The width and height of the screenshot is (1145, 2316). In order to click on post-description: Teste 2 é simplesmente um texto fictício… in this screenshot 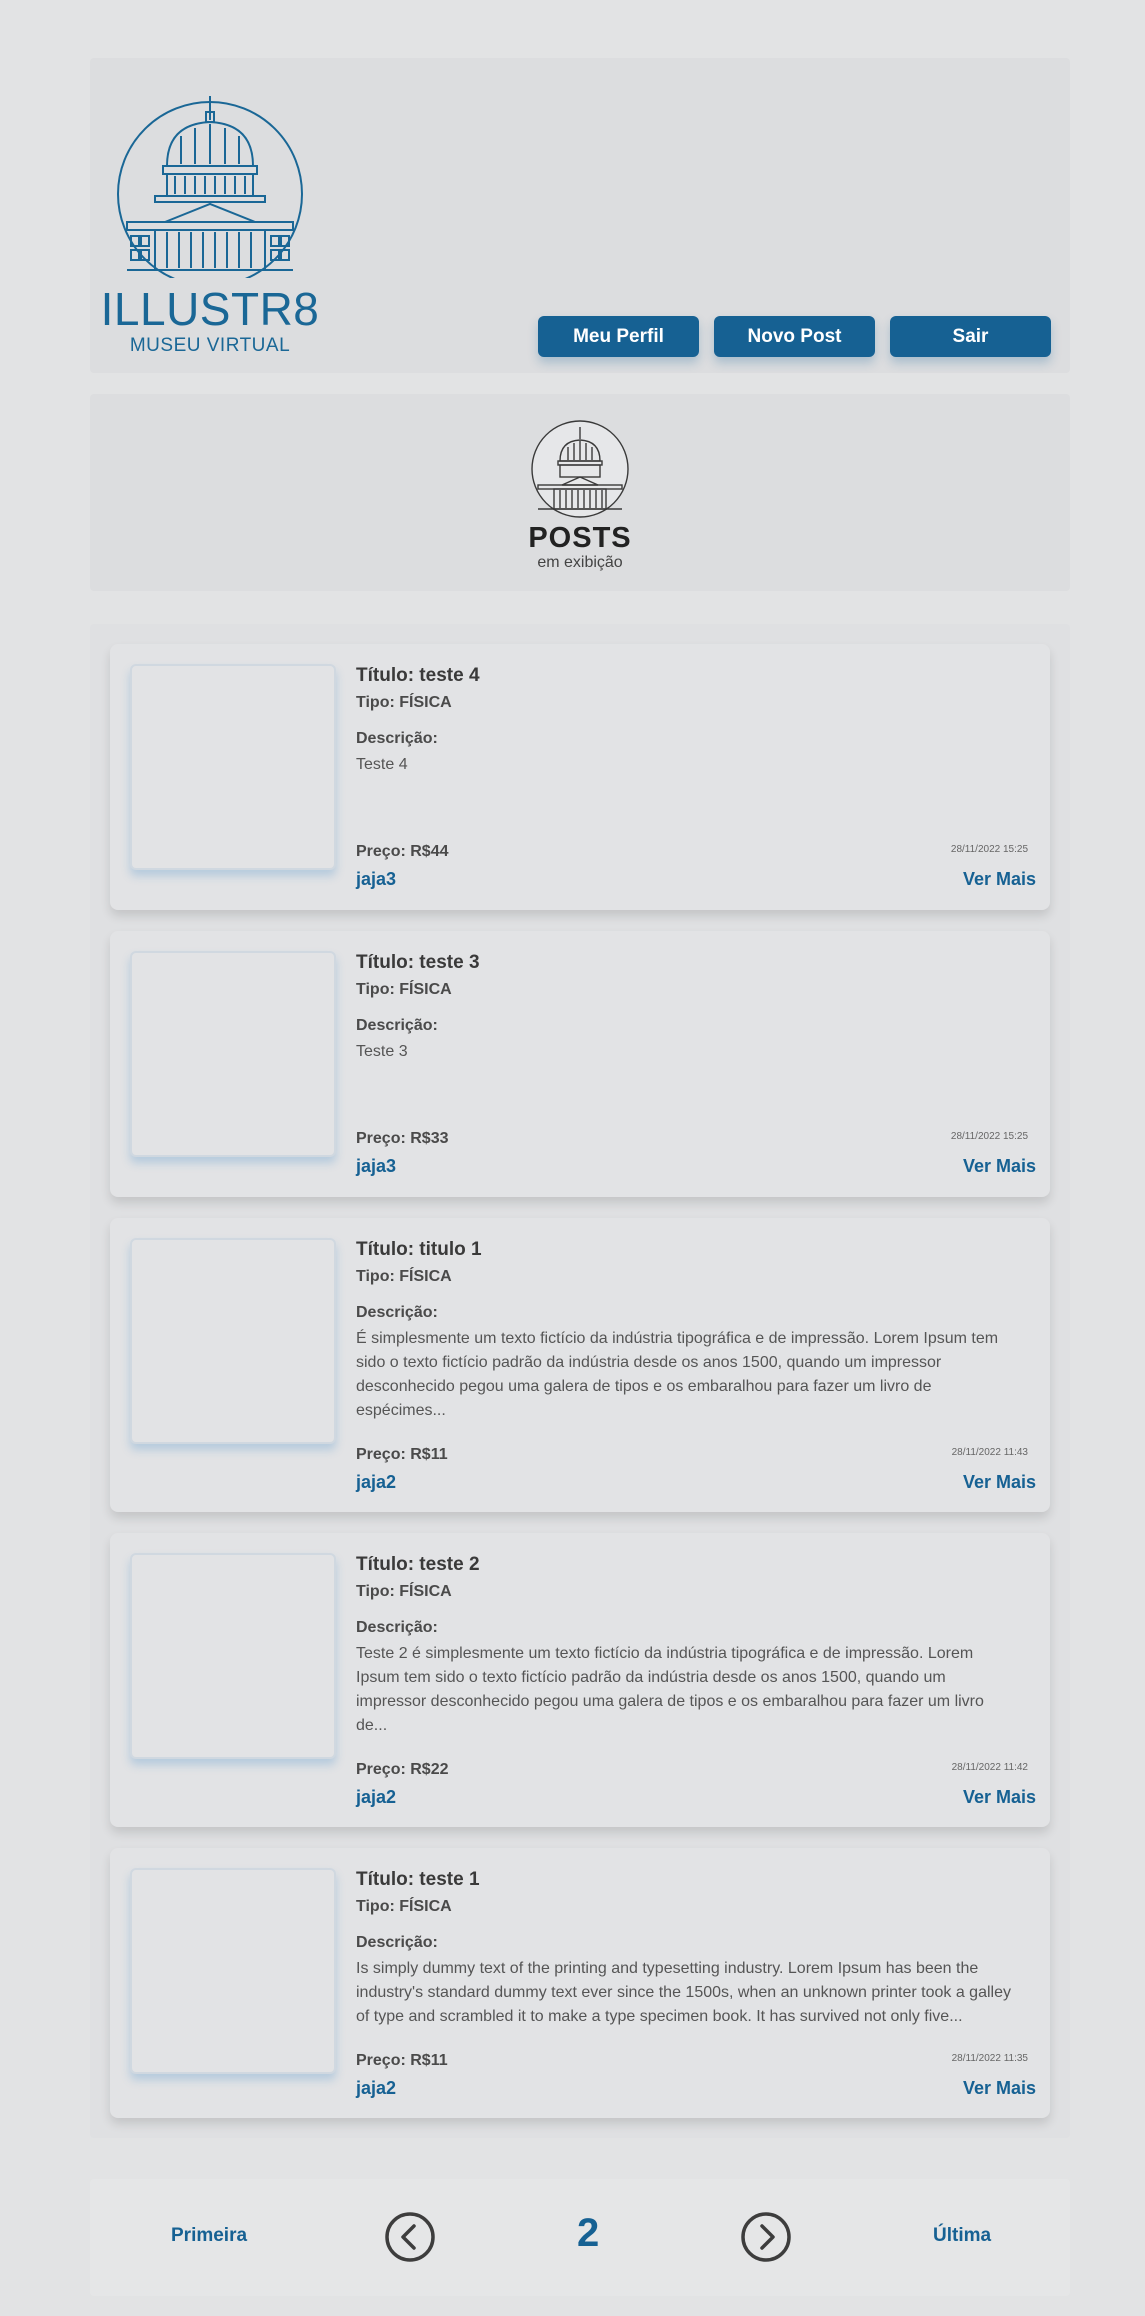, I will do `click(670, 1689)`.